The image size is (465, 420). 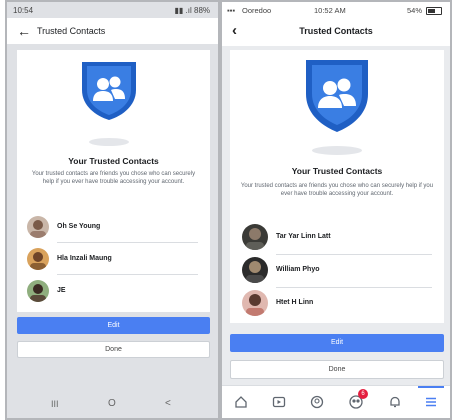 What do you see at coordinates (336, 401) in the screenshot?
I see `facebook-tab-bar: 6` at bounding box center [336, 401].